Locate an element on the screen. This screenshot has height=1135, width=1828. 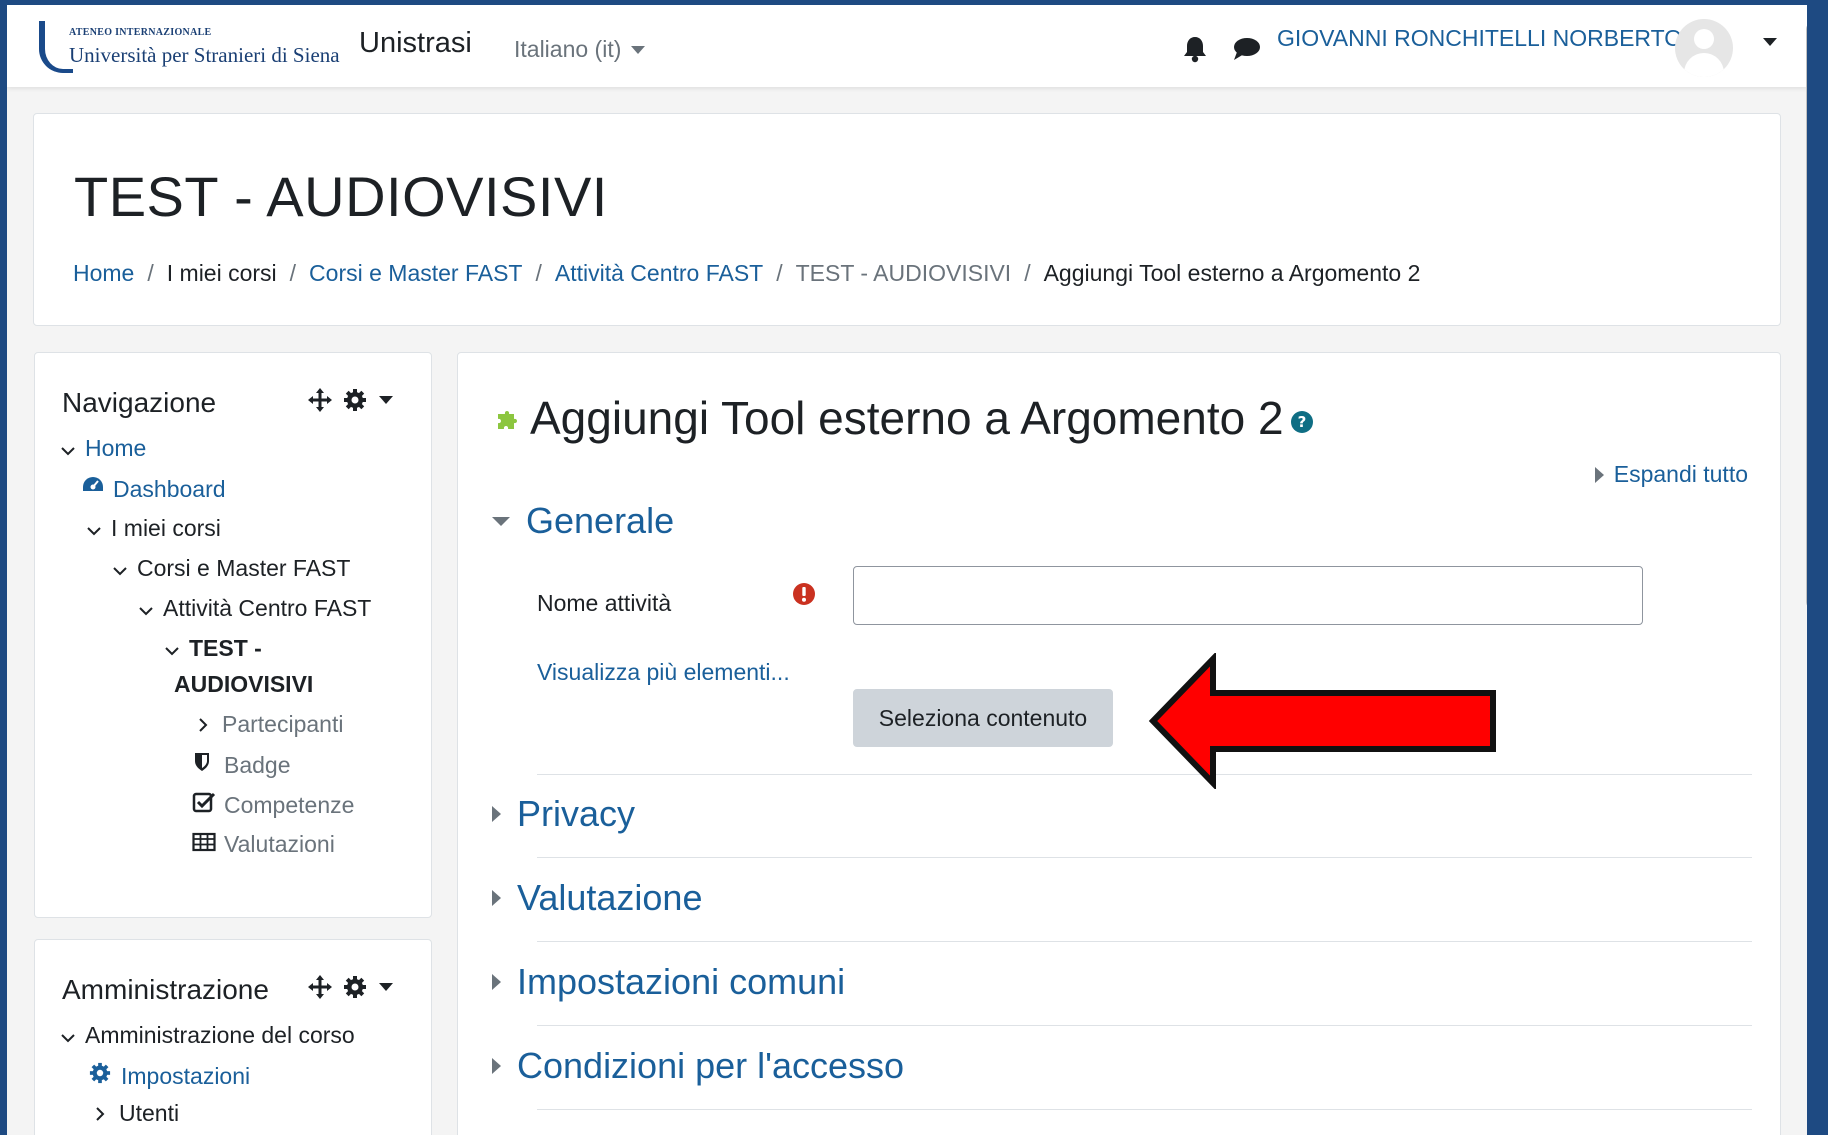
administration-block-title: Amministrazione is located at coordinates (165, 989).